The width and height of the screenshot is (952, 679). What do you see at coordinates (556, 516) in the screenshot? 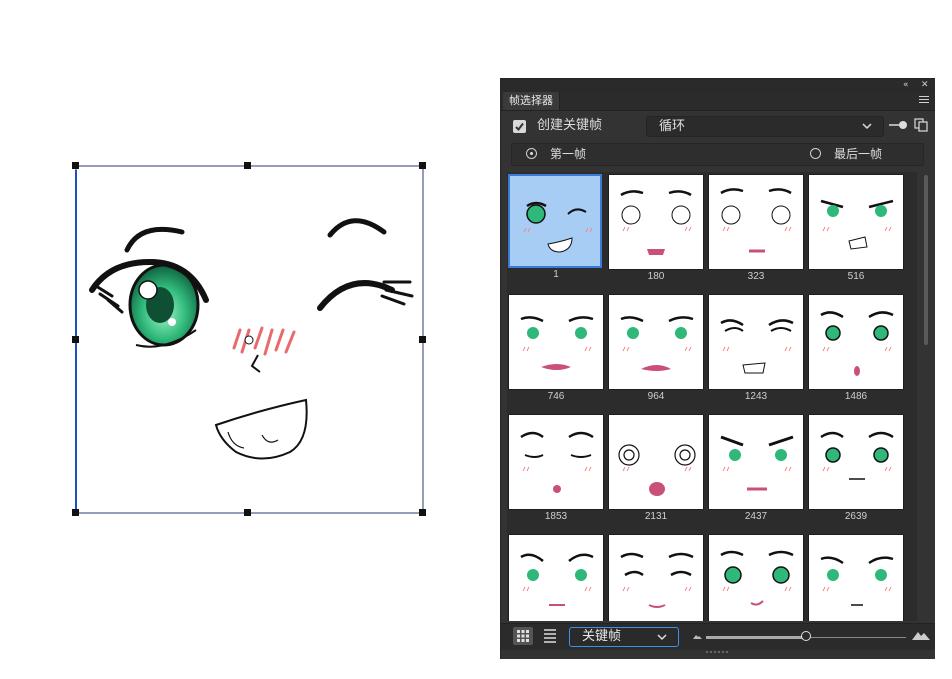
I see `frame-number: 1853` at bounding box center [556, 516].